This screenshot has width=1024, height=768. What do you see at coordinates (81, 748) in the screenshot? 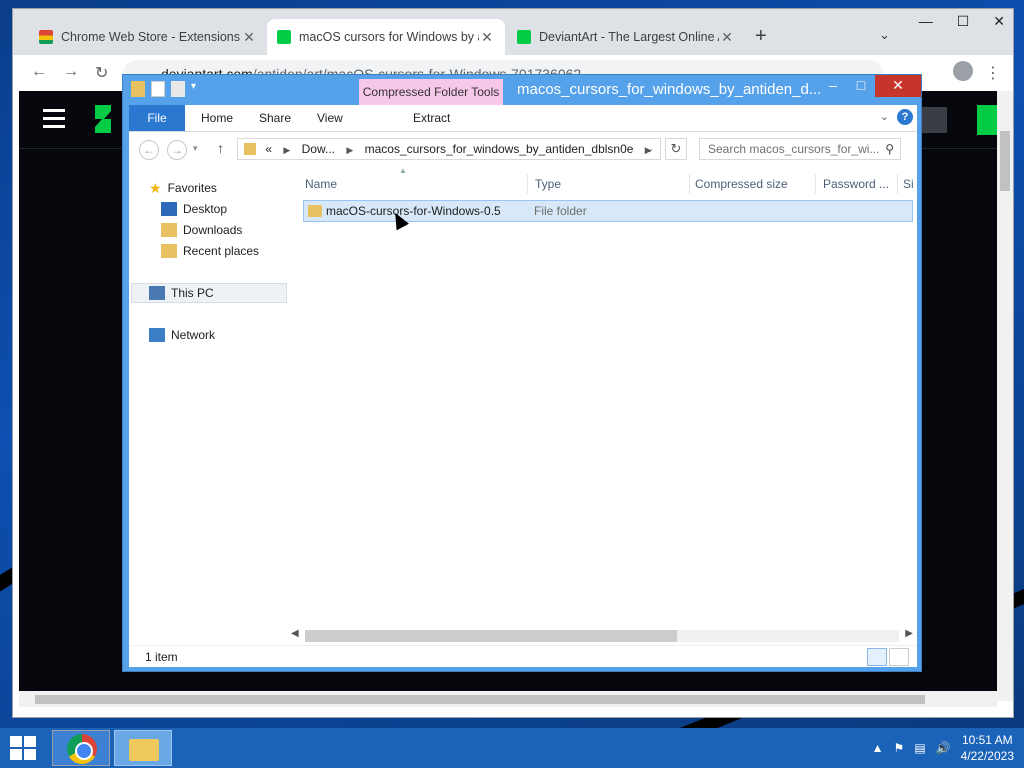
I see `taskbar-chrome` at bounding box center [81, 748].